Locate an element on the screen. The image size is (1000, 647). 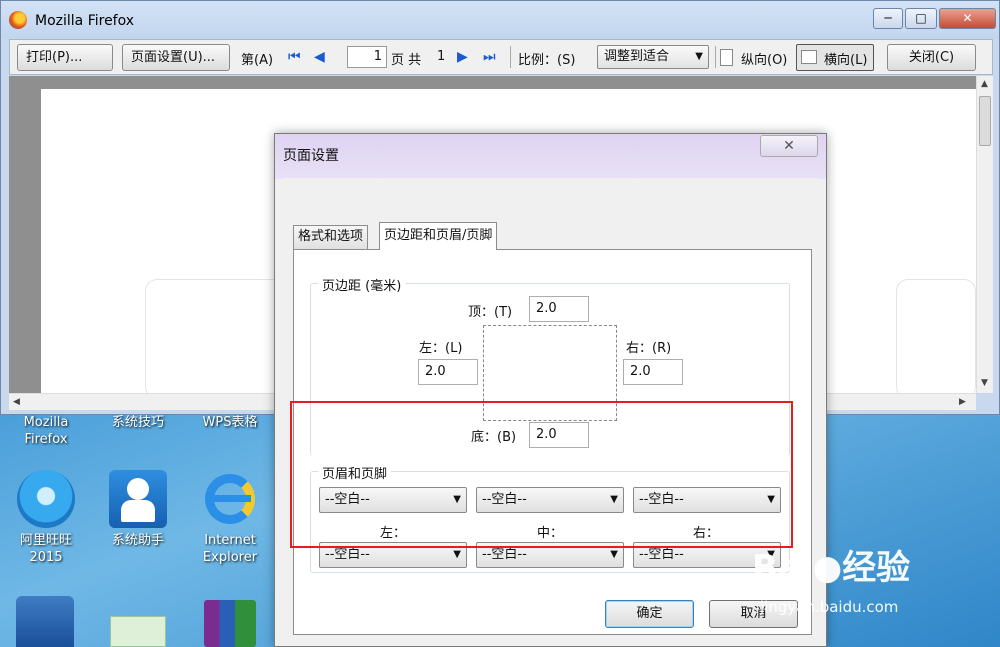
desktop-icon-ie: Internet Explorer is located at coordinates (230, 518).